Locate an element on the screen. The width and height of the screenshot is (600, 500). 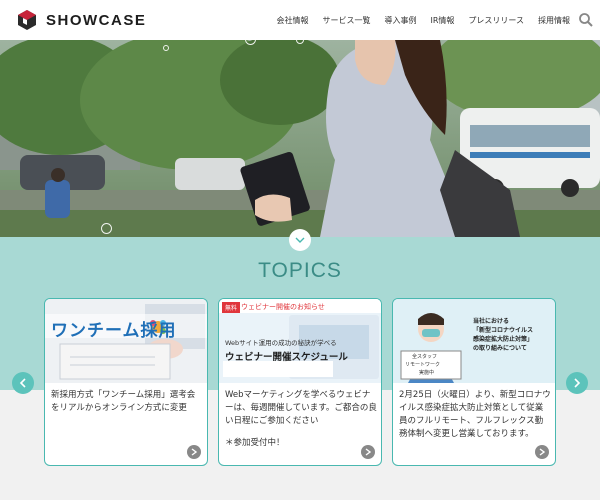
nav-press: プレスリリース is located at coordinates (496, 20).